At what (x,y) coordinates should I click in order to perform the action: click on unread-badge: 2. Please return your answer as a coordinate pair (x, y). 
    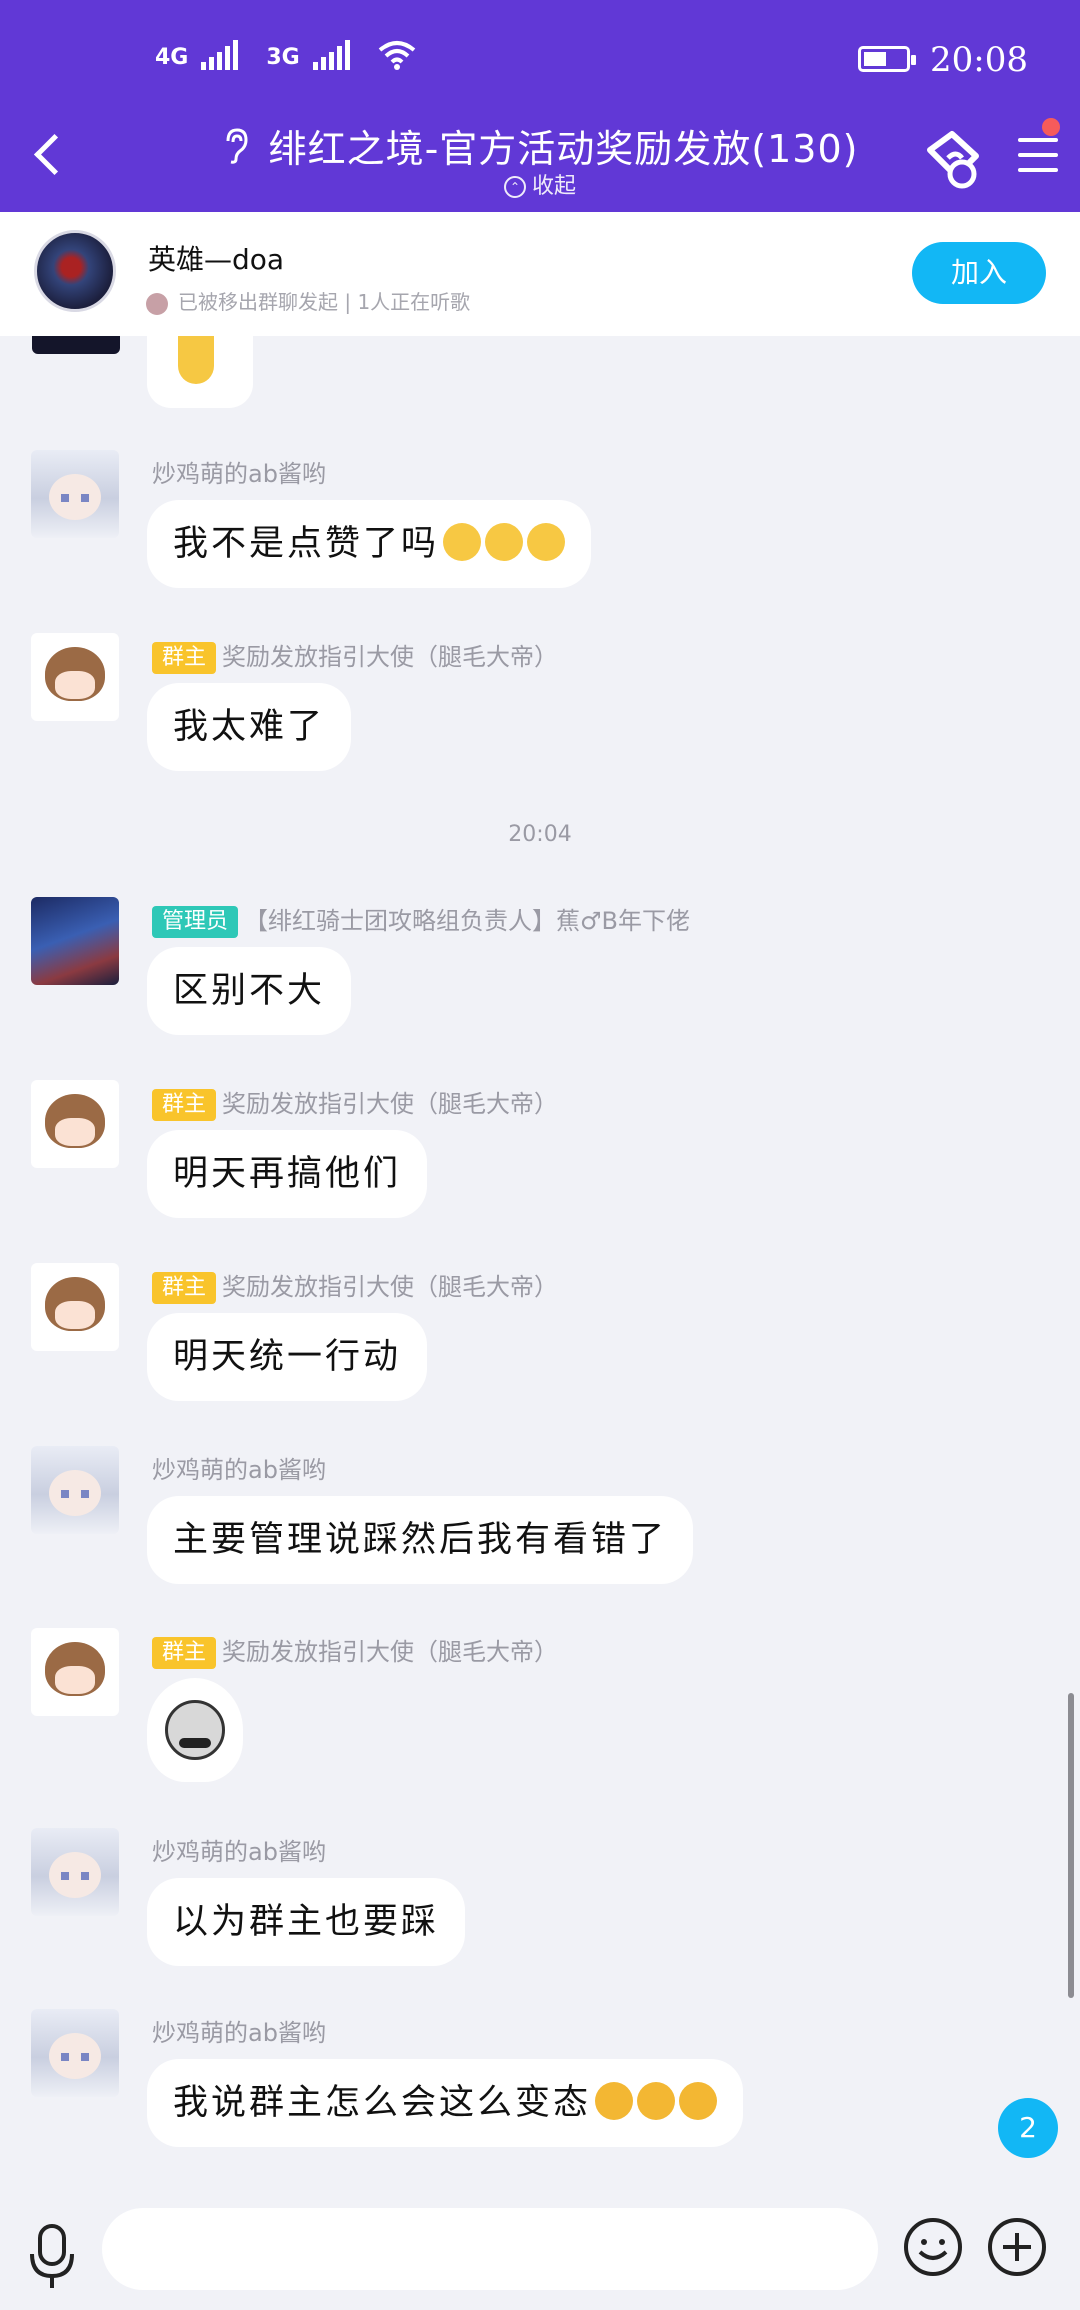
    Looking at the image, I should click on (1028, 2128).